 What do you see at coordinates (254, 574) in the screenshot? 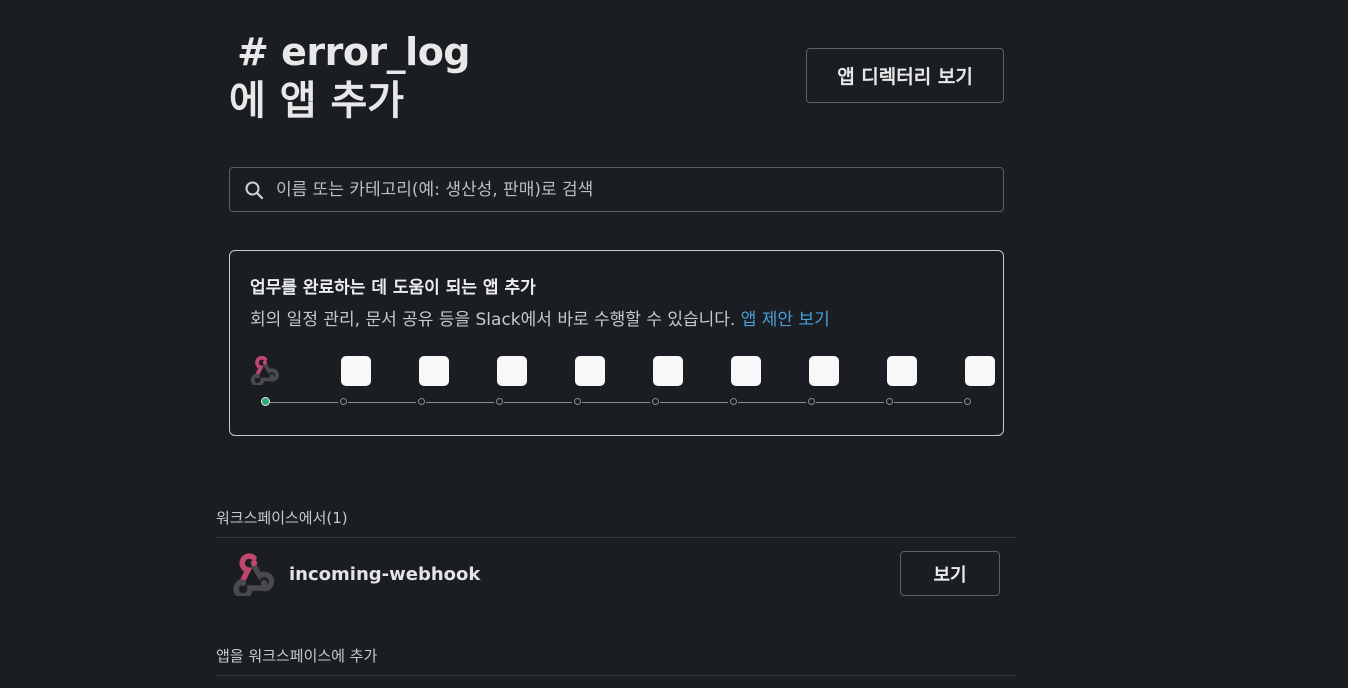
I see `incoming-webhook-icon` at bounding box center [254, 574].